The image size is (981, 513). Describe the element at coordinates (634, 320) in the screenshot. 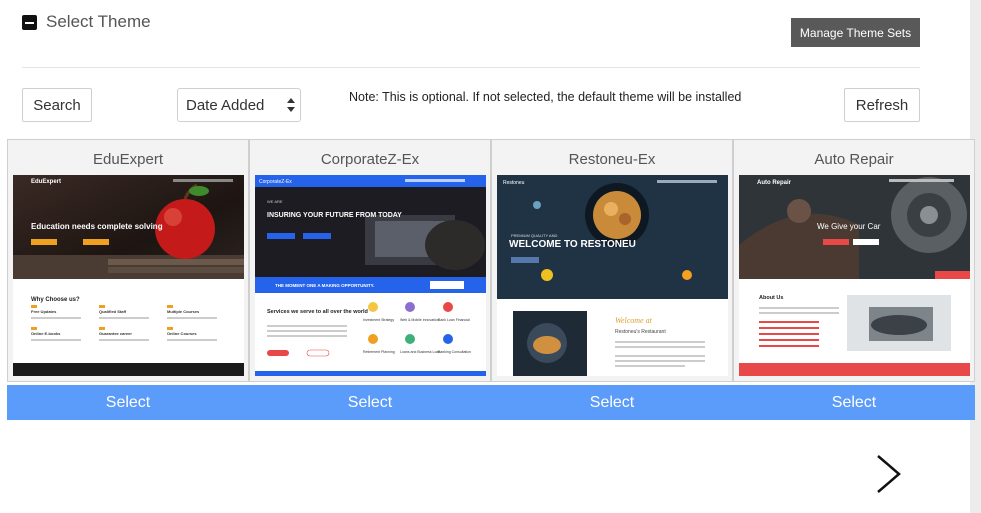

I see `preview-welcome: Welcome at` at that location.